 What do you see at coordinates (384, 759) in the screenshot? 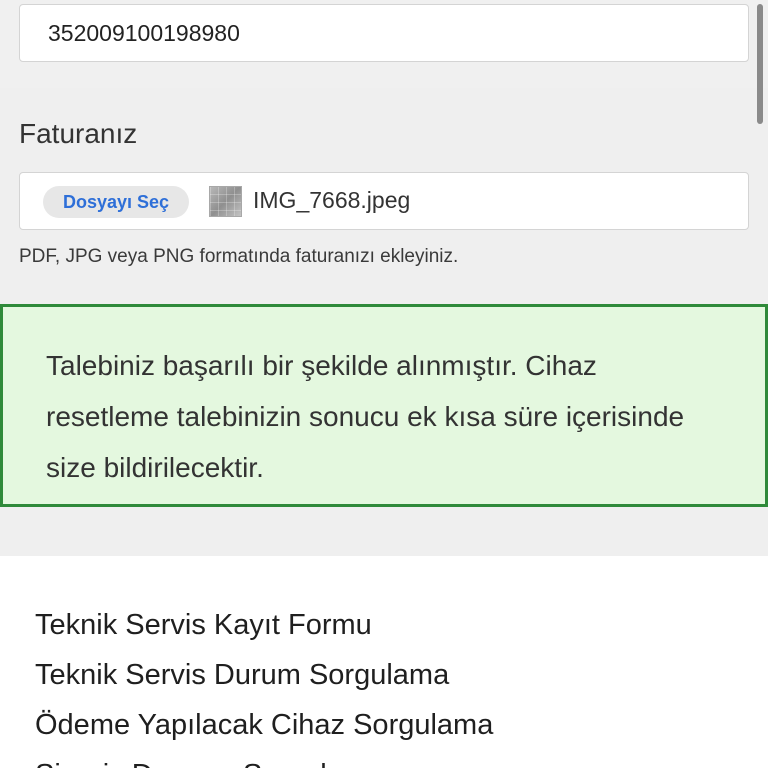
I see `footer-link-order-status-query: Sipariş Durumu Sorgulama` at bounding box center [384, 759].